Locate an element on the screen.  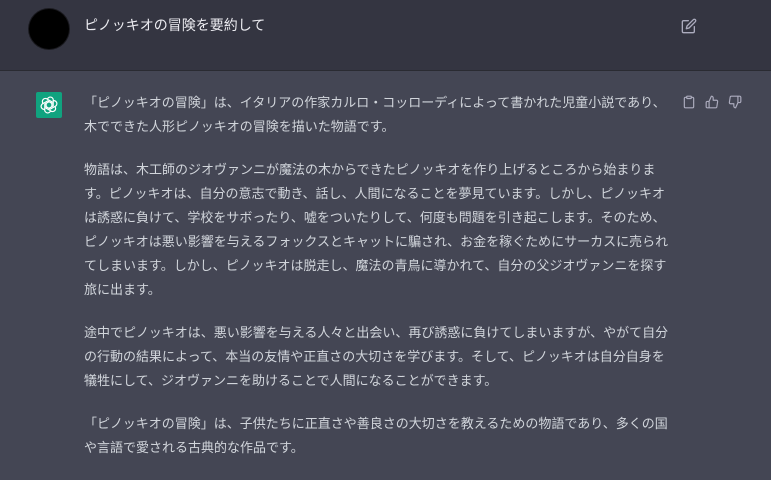
user-message-row: ピノッキオの冒険を要約して is located at coordinates (385, 35).